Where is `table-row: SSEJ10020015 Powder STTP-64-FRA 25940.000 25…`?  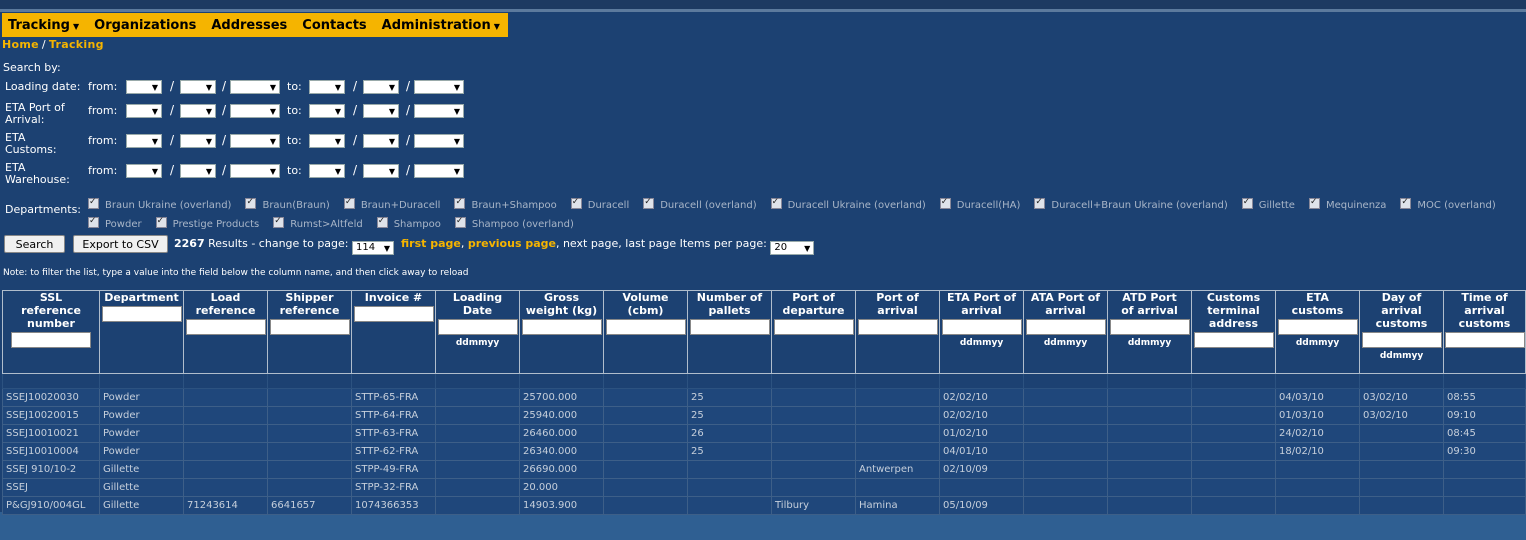
table-row: SSEJ10020015 Powder STTP-64-FRA 25940.000 25… is located at coordinates (764, 415).